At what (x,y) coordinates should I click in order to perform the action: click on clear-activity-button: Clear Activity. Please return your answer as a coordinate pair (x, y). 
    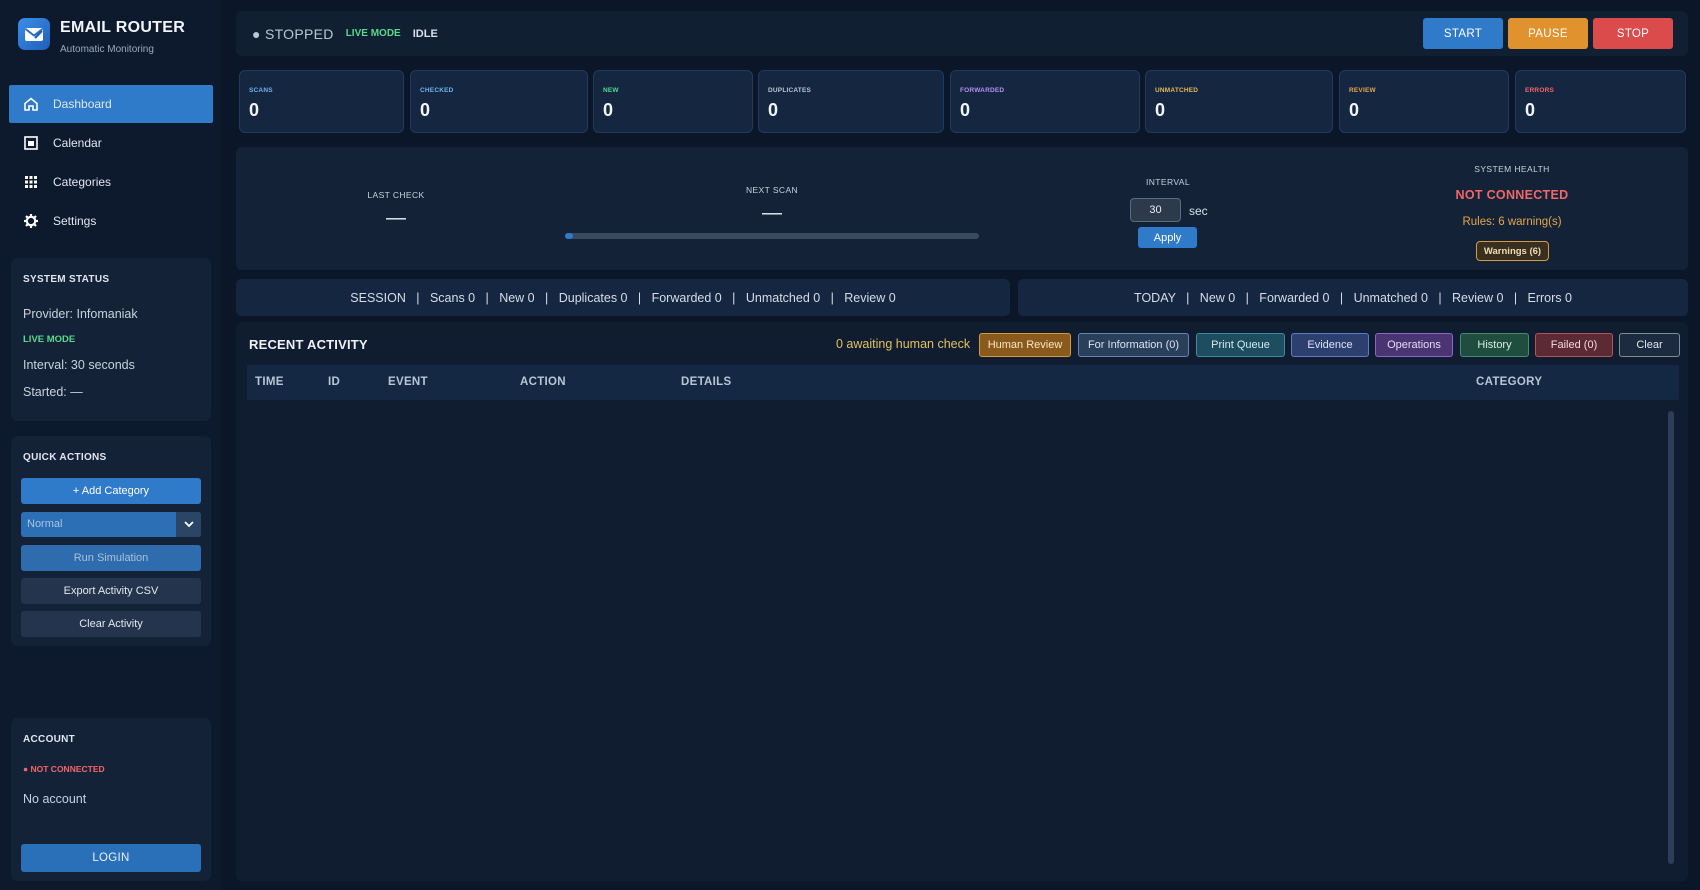
    Looking at the image, I should click on (111, 624).